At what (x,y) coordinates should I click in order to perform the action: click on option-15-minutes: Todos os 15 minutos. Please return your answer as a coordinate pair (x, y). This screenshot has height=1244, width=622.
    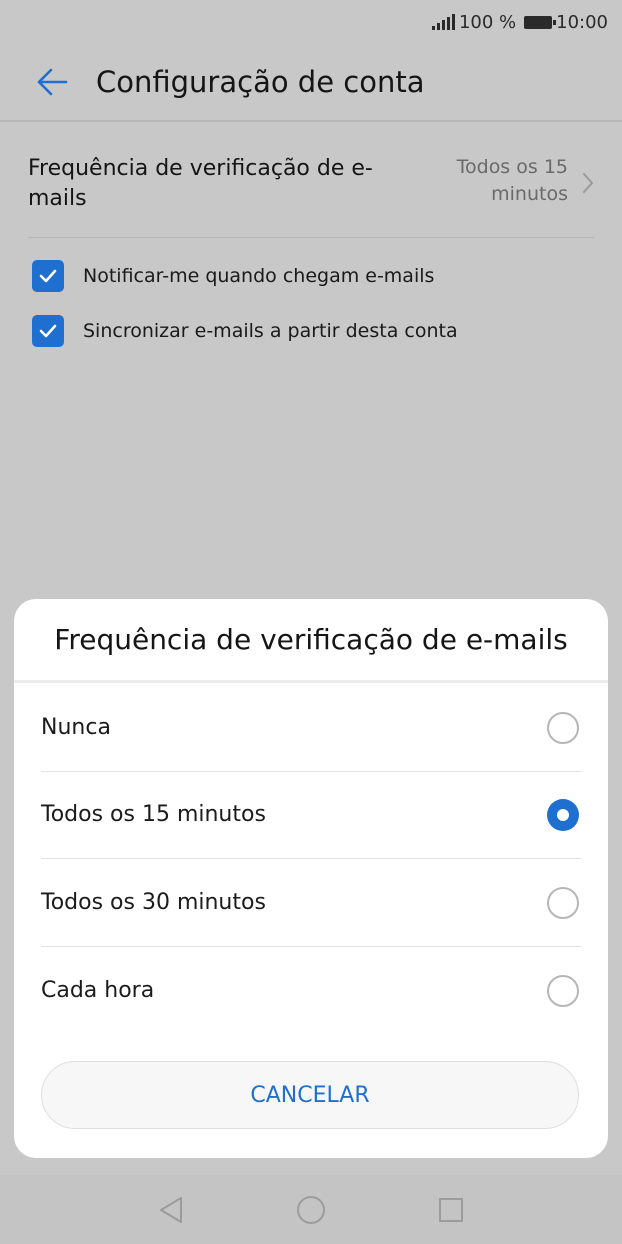
    Looking at the image, I should click on (311, 815).